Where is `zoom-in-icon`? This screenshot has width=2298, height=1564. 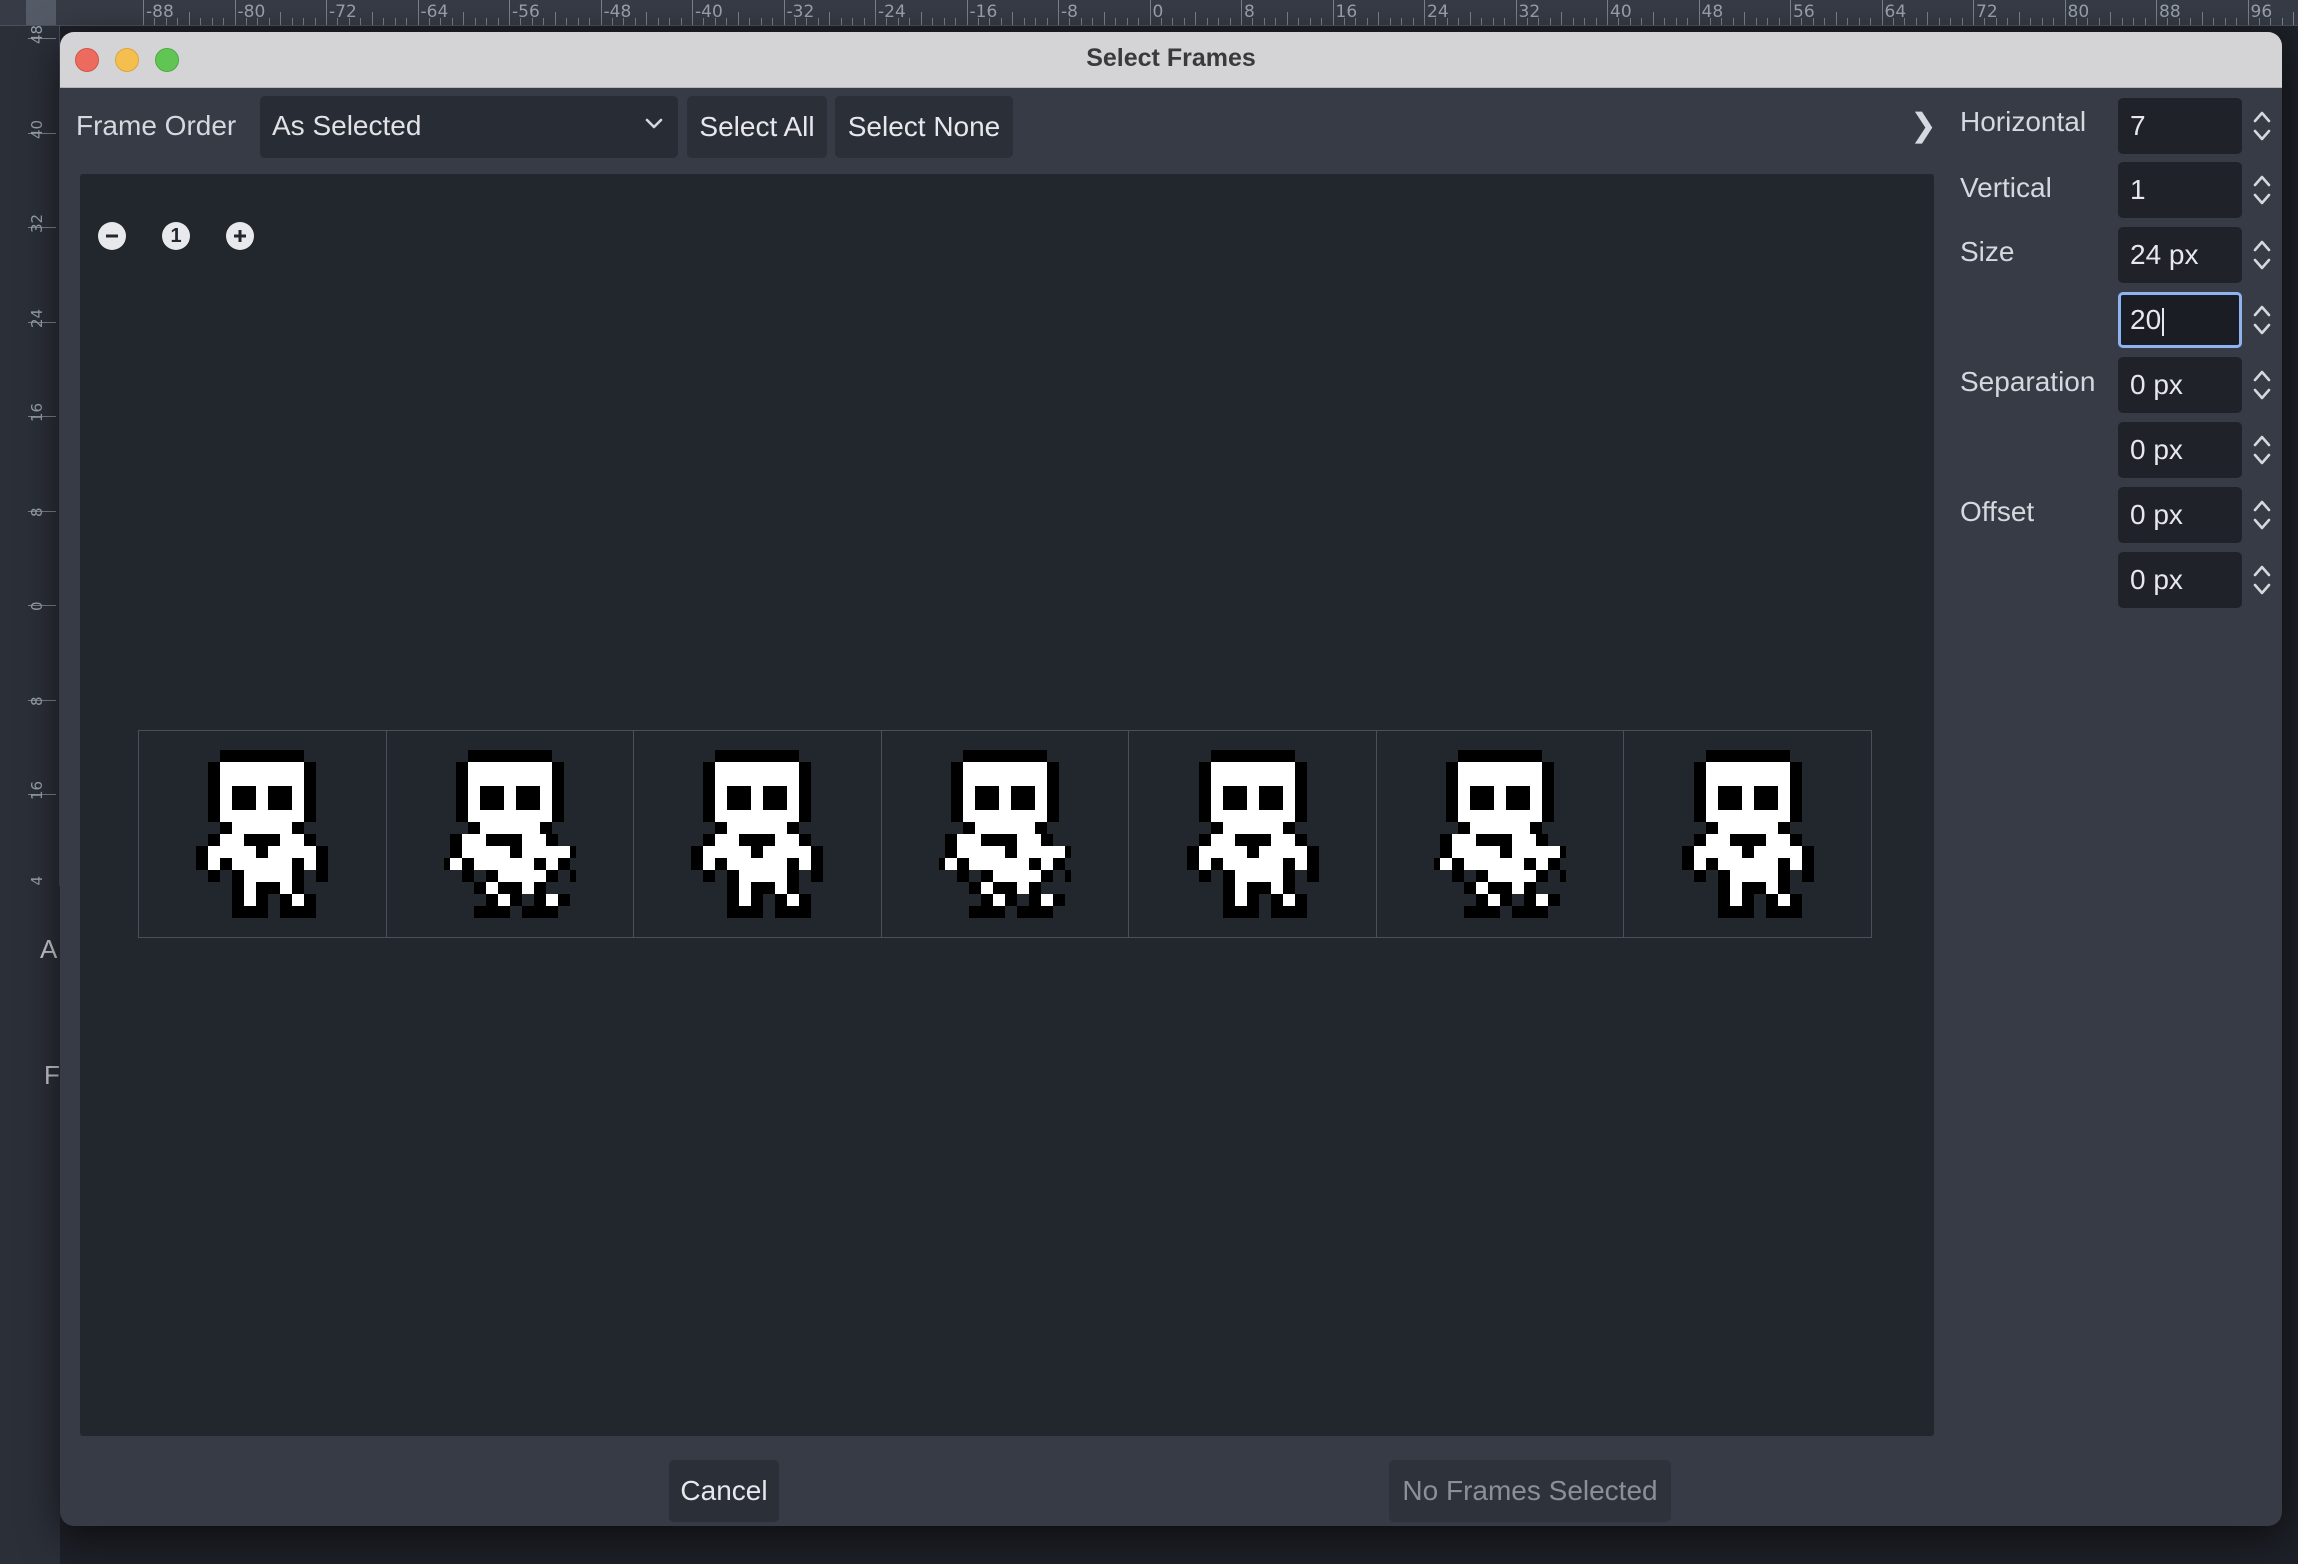 zoom-in-icon is located at coordinates (240, 236).